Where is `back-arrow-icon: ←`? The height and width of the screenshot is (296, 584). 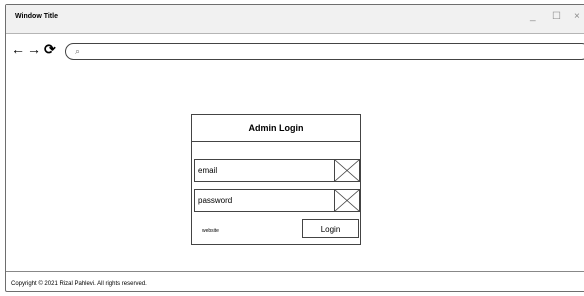 back-arrow-icon: ← is located at coordinates (18, 49).